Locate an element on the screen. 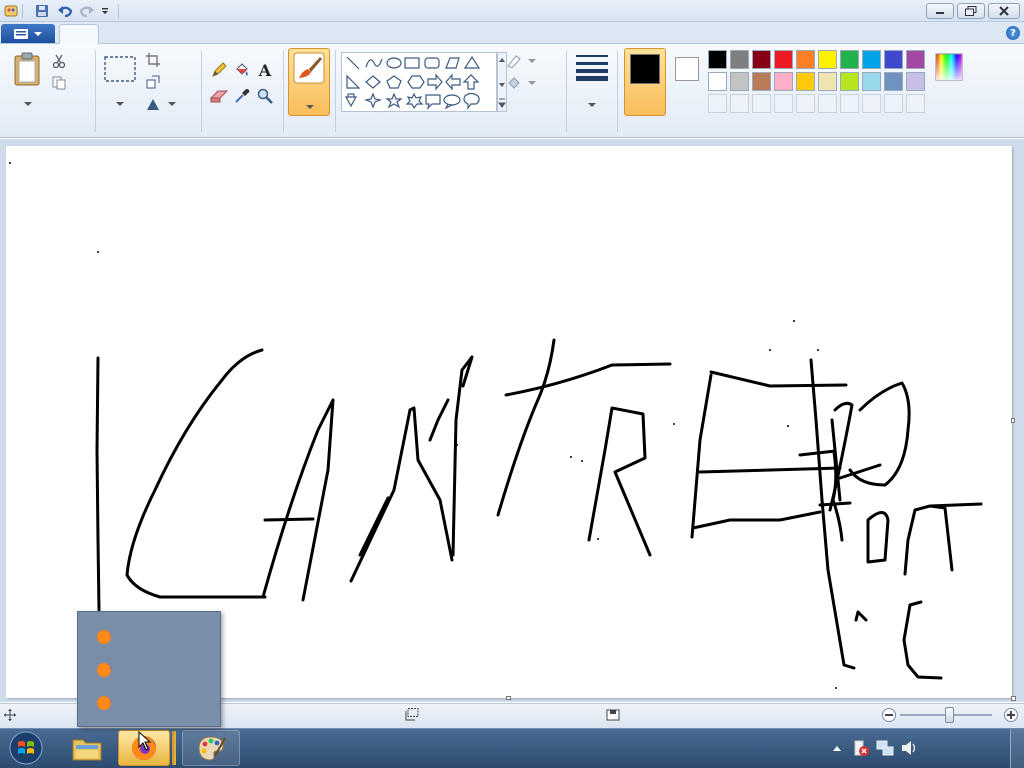 The height and width of the screenshot is (768, 1024). start-button is located at coordinates (26, 748).